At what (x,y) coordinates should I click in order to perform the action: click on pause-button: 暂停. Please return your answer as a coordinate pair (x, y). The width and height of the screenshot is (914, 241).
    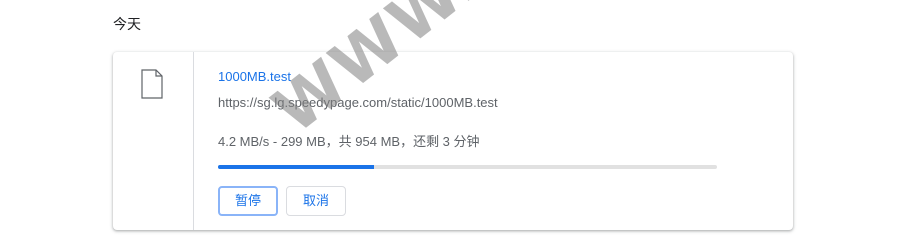
    Looking at the image, I should click on (248, 201).